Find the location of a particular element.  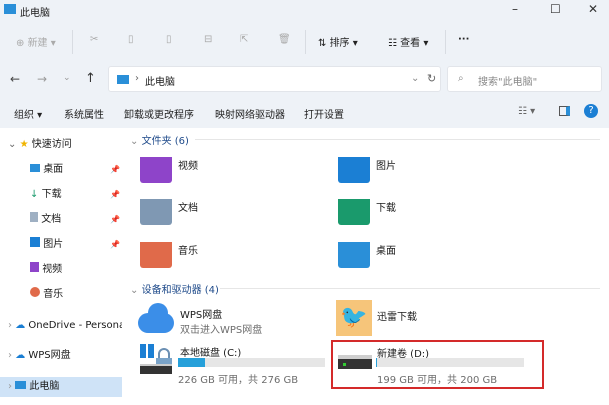

highlight-box is located at coordinates (437, 364).